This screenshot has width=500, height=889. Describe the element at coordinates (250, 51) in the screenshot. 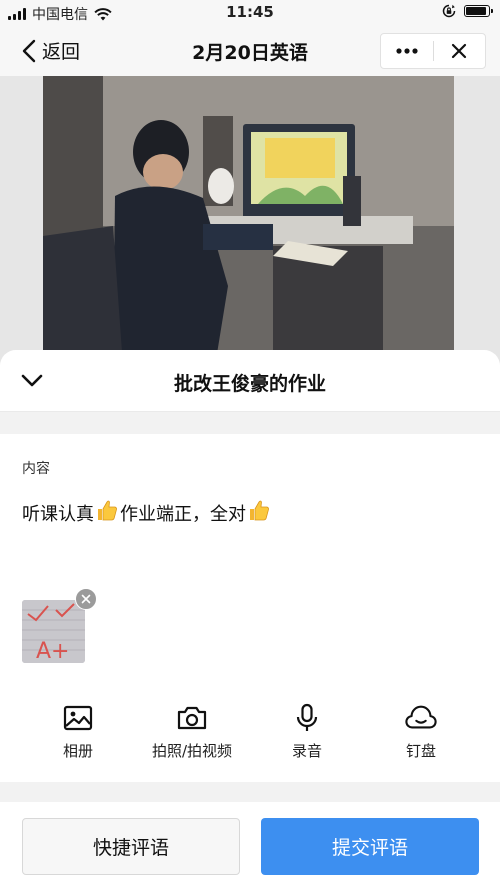

I see `nav-bar: 返回 2月20日英语` at that location.